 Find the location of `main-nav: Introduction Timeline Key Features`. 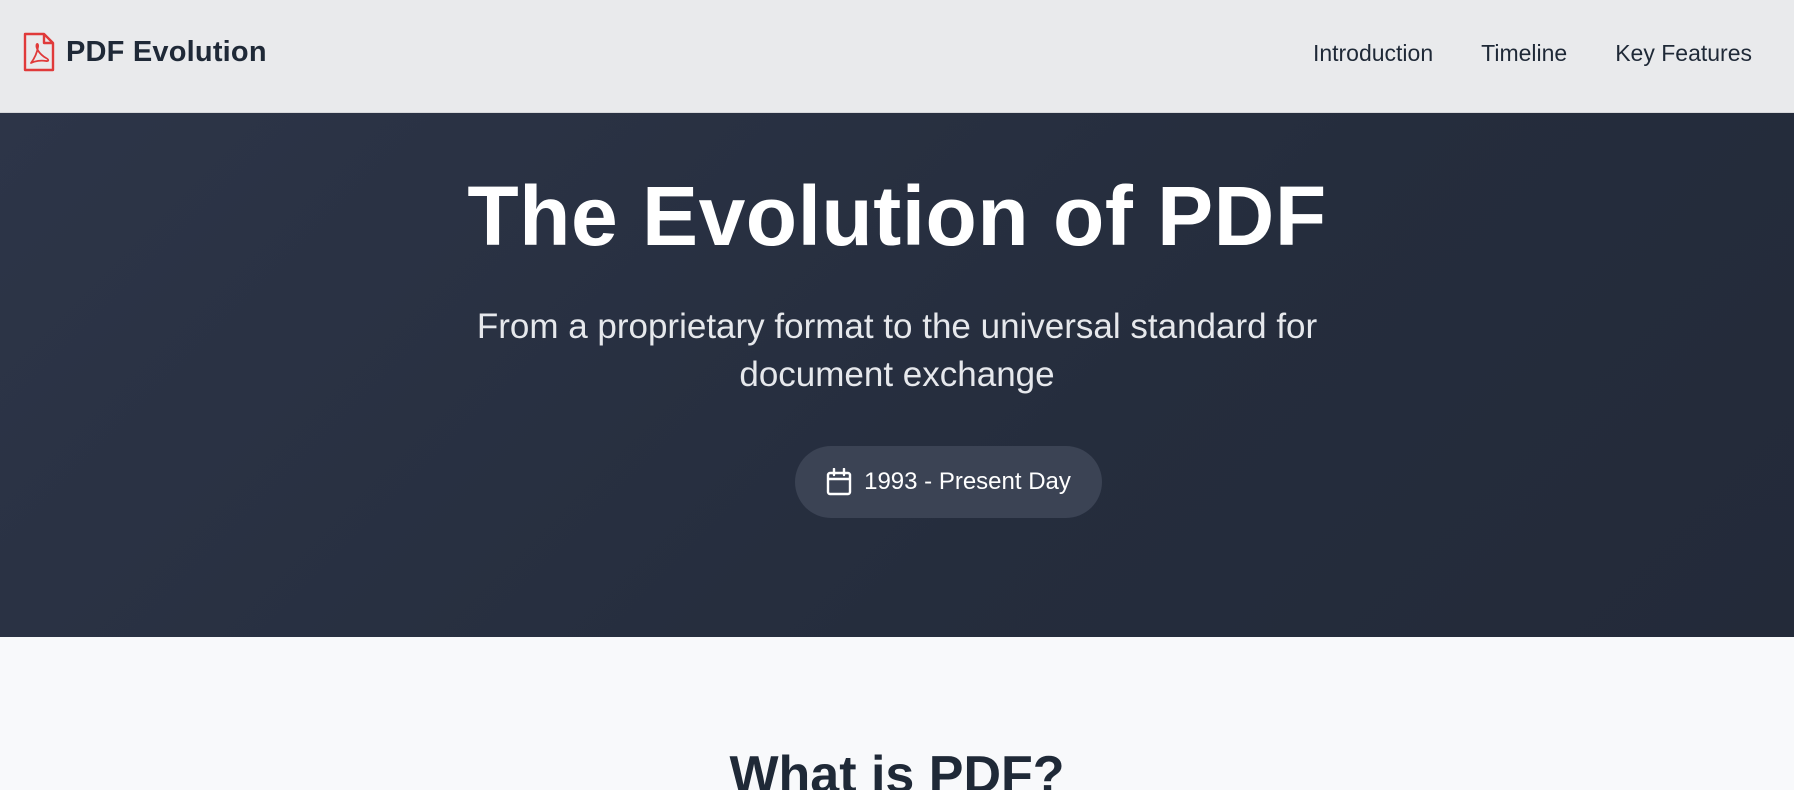

main-nav: Introduction Timeline Key Features is located at coordinates (1532, 53).